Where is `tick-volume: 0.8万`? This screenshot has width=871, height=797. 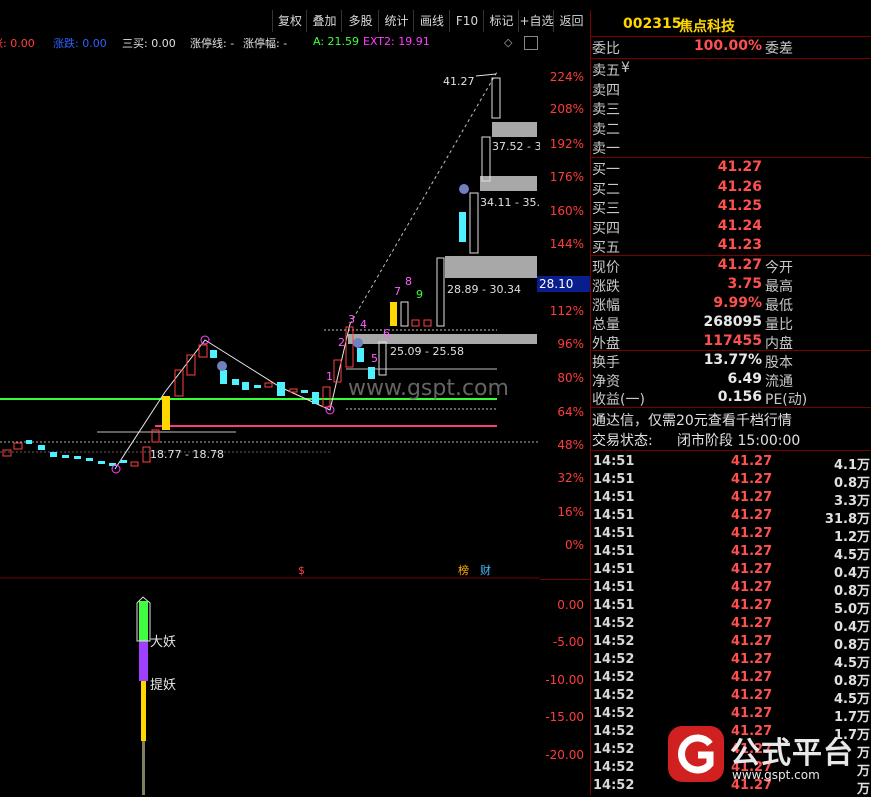
tick-volume: 0.8万 is located at coordinates (851, 681).